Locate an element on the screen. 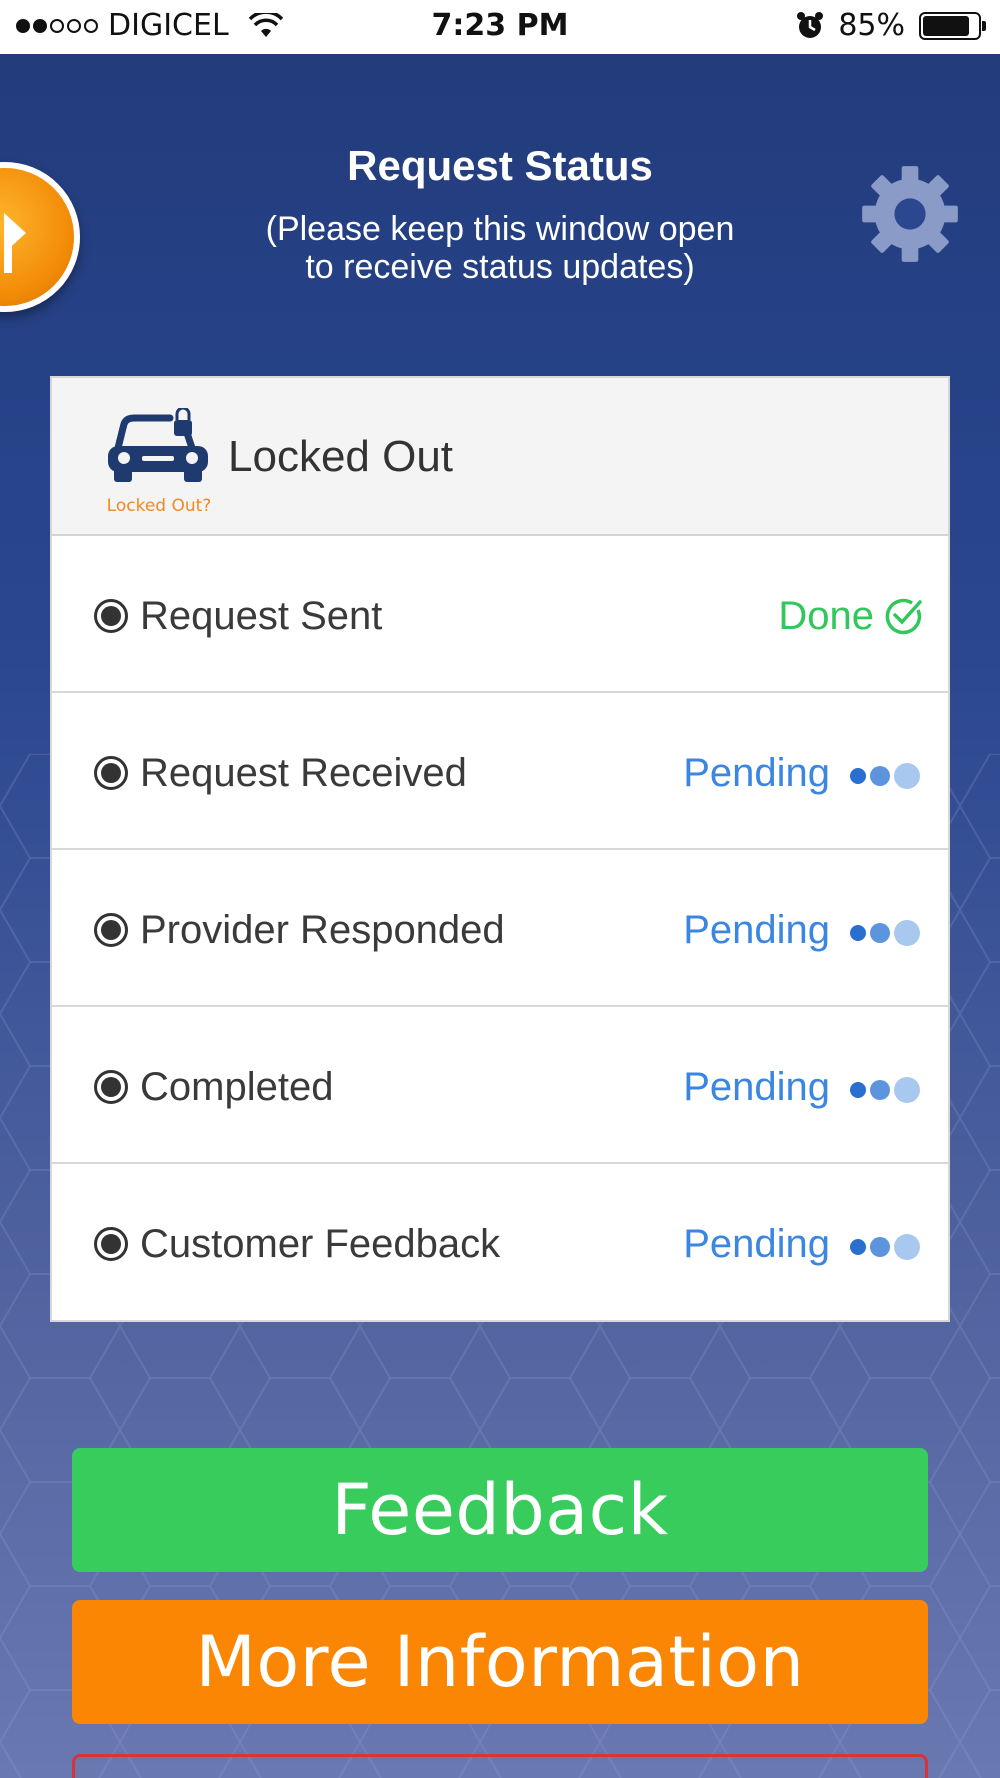 The height and width of the screenshot is (1778, 1000). status-row-request-received: Request Received Pending is located at coordinates (500, 771).